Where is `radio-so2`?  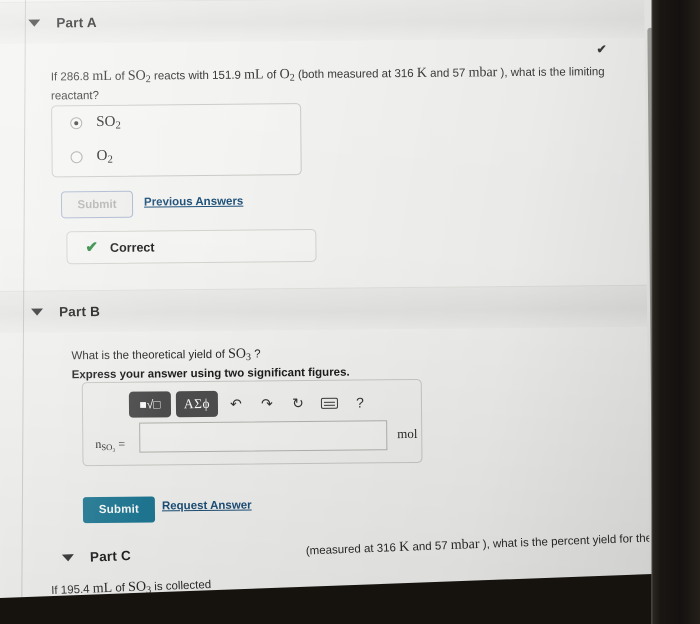
radio-so2 is located at coordinates (76, 123).